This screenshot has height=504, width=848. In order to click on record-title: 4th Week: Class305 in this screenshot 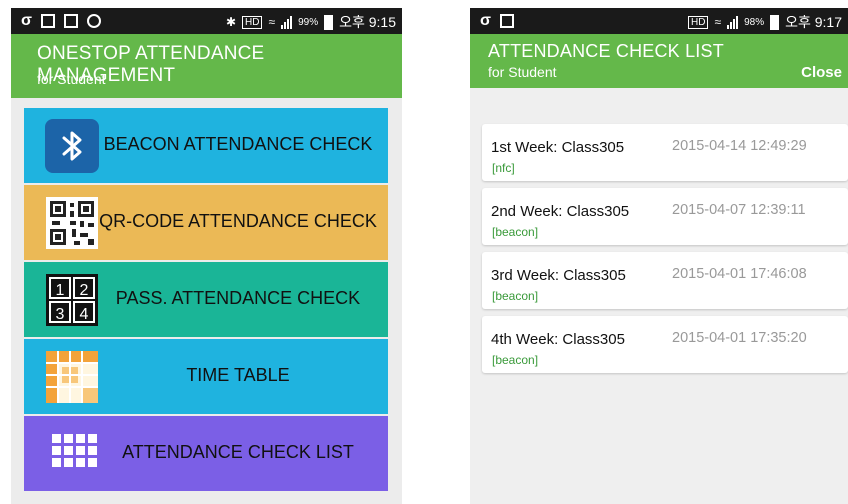, I will do `click(558, 339)`.